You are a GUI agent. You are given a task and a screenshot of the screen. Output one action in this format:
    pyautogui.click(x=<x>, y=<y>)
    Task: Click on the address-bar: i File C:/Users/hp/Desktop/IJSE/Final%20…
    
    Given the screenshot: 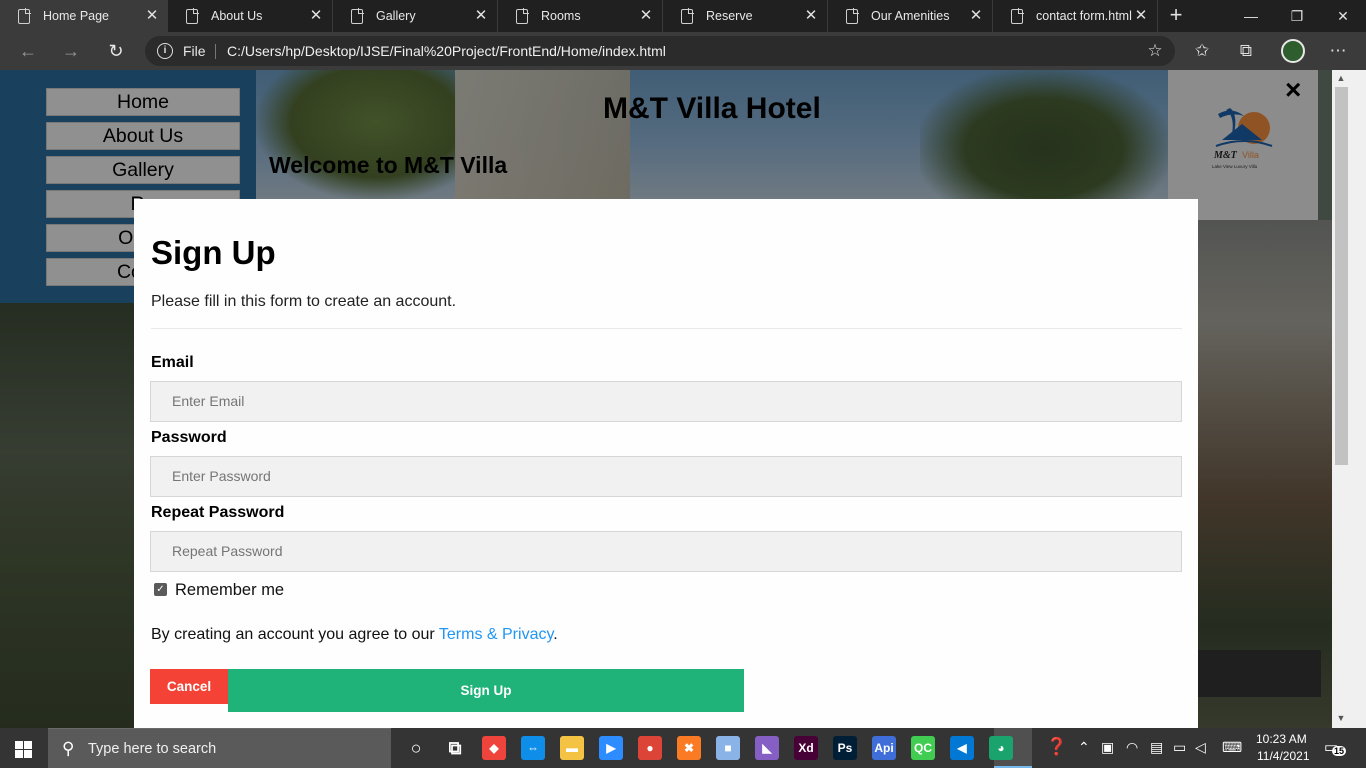 What is the action you would take?
    pyautogui.click(x=660, y=51)
    